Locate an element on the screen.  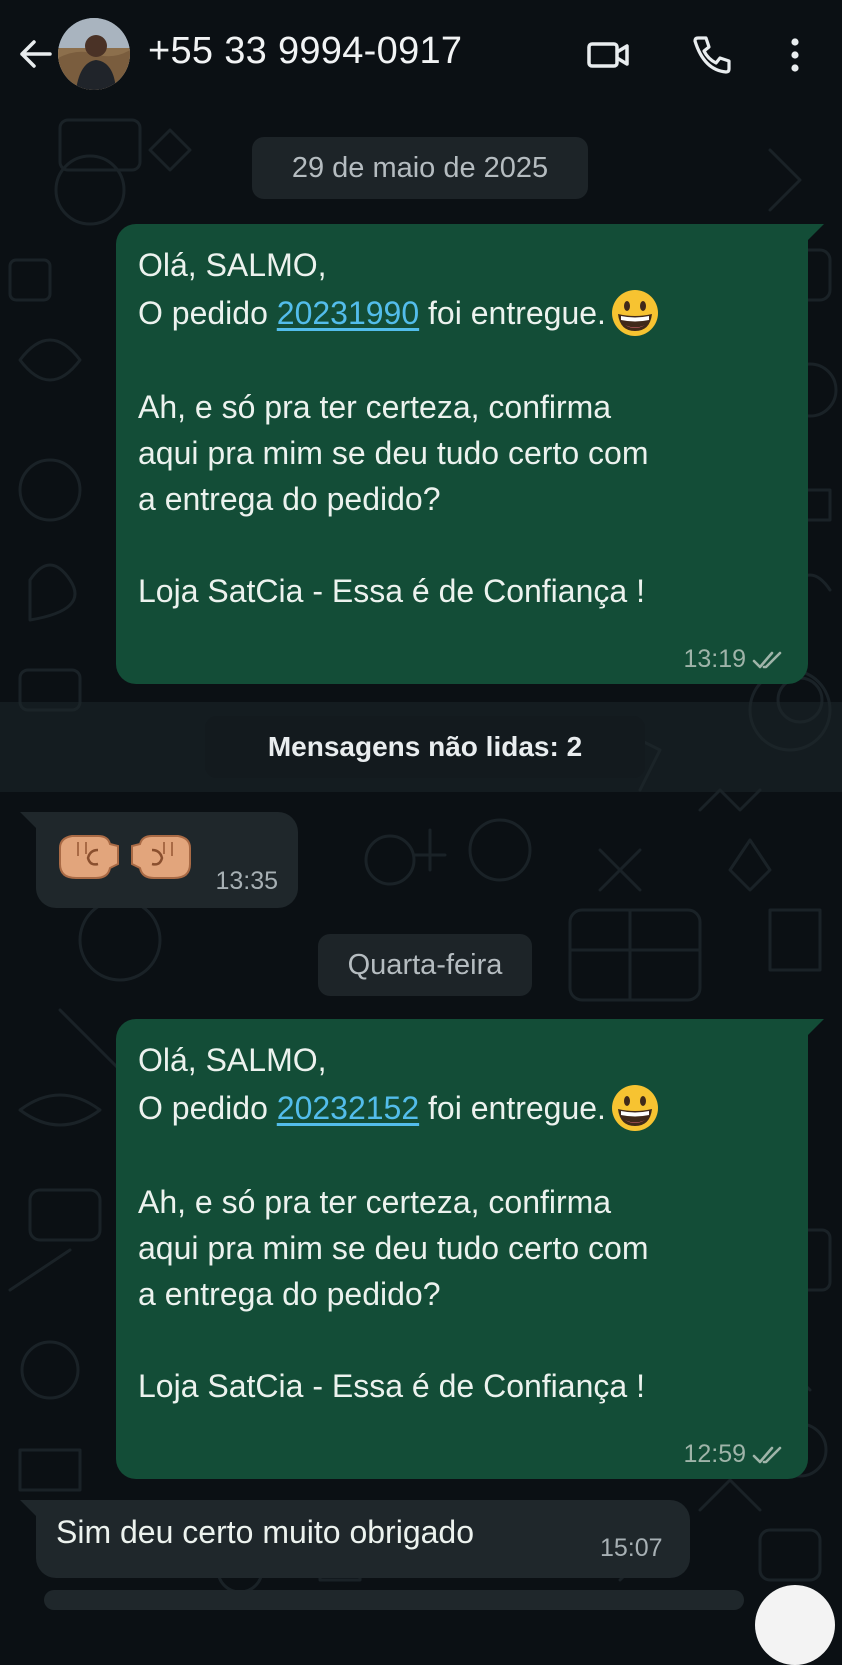
message-time: 13:35 is located at coordinates (246, 881).